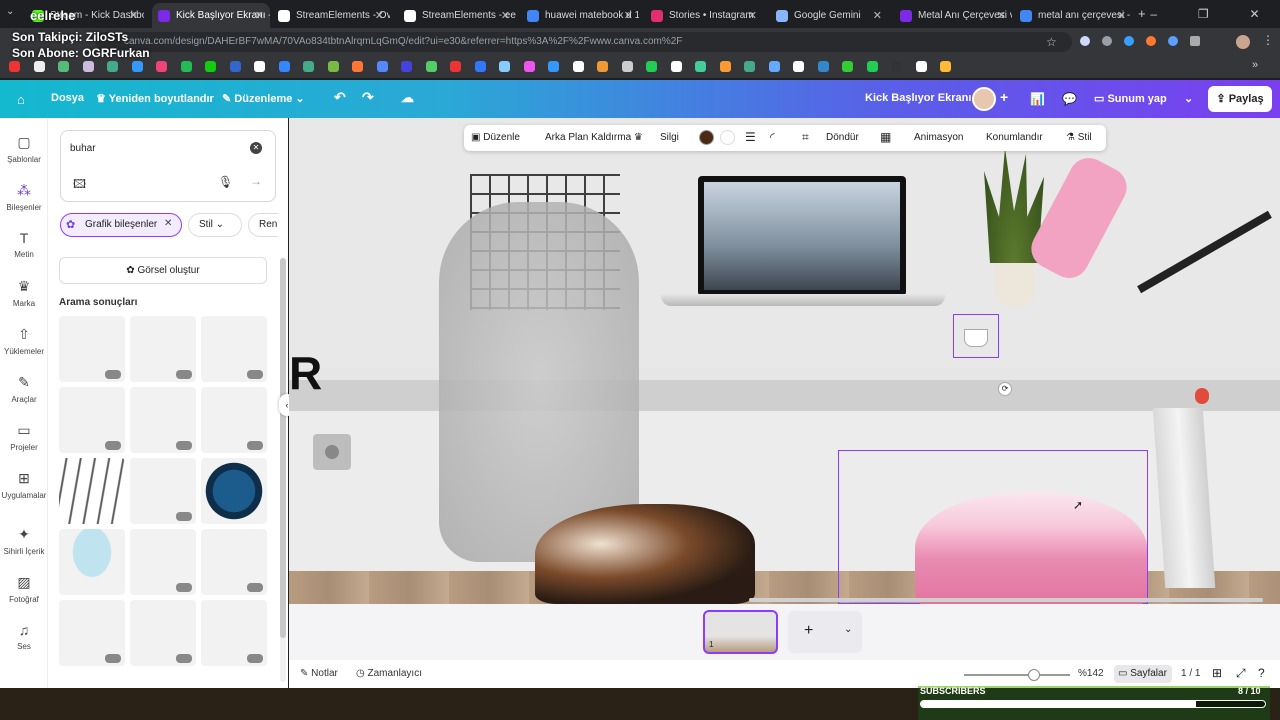 This screenshot has width=1280, height=720. What do you see at coordinates (704, 15) in the screenshot?
I see `browser-tab: Stories • Instagram ✕` at bounding box center [704, 15].